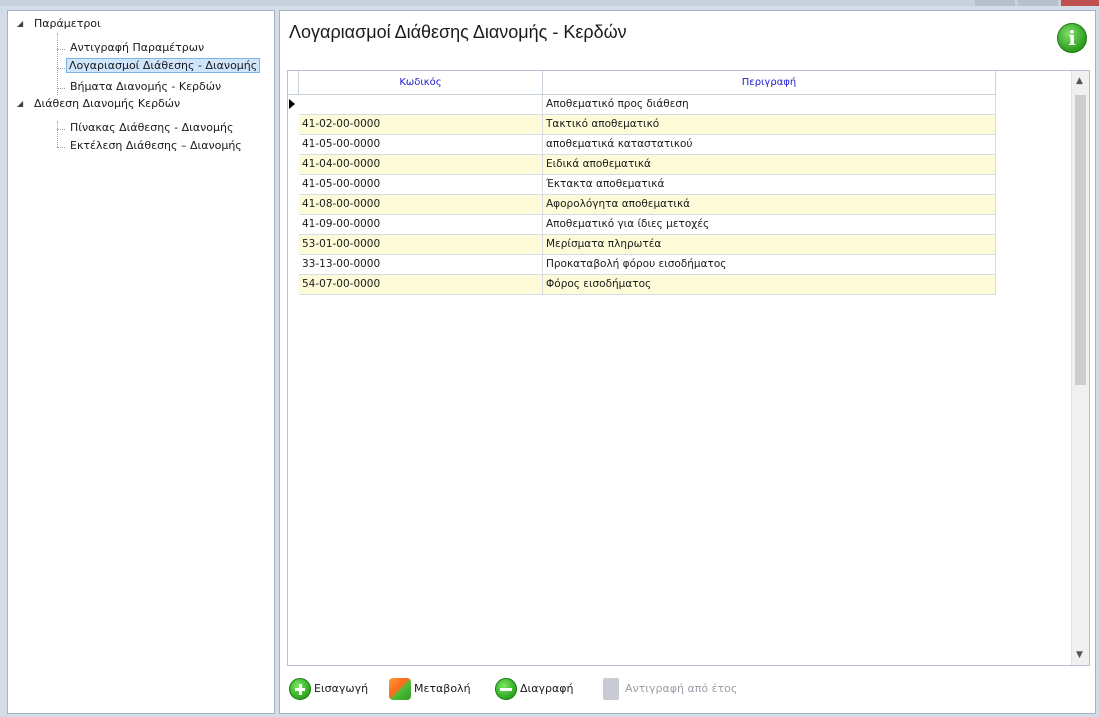 The image size is (1099, 717). I want to click on vertical-scrollbar: ▲ ▼, so click(1080, 368).